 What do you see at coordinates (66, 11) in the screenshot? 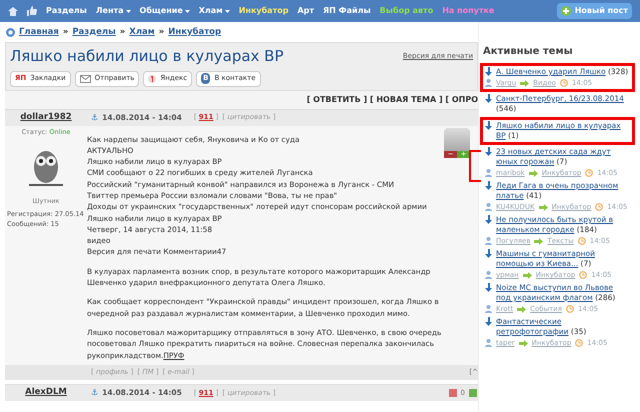
I see `nav-menu-item: Разделы` at bounding box center [66, 11].